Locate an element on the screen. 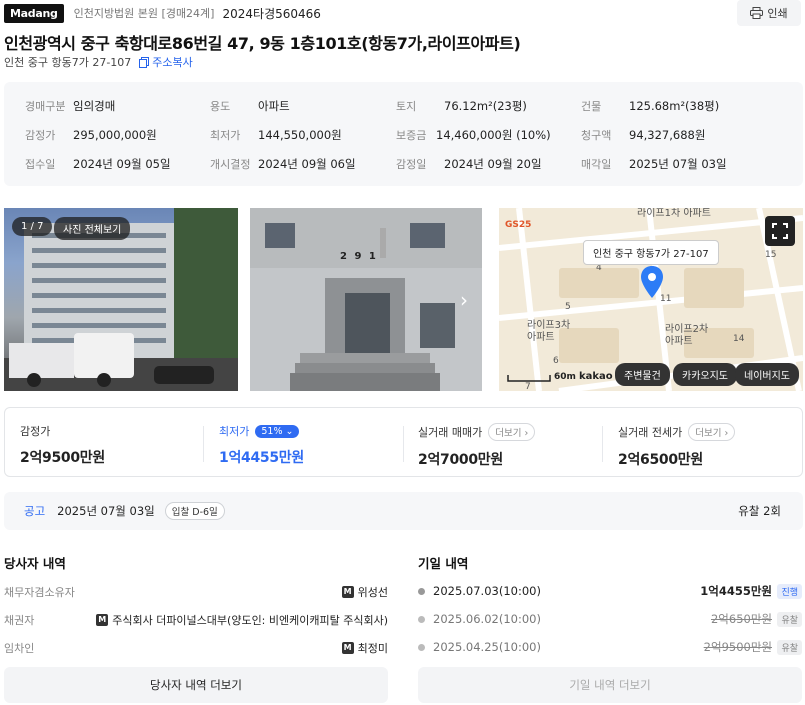 This screenshot has height=705, width=805. map-label-life2: 라이프2차 아파트 is located at coordinates (687, 335).